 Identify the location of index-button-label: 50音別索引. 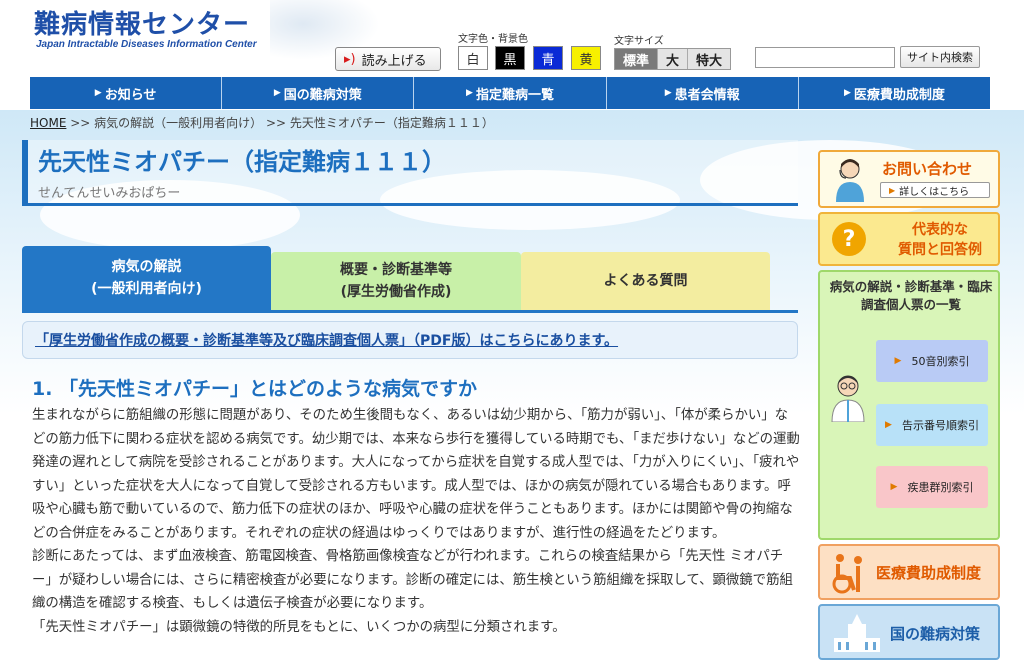
(940, 361).